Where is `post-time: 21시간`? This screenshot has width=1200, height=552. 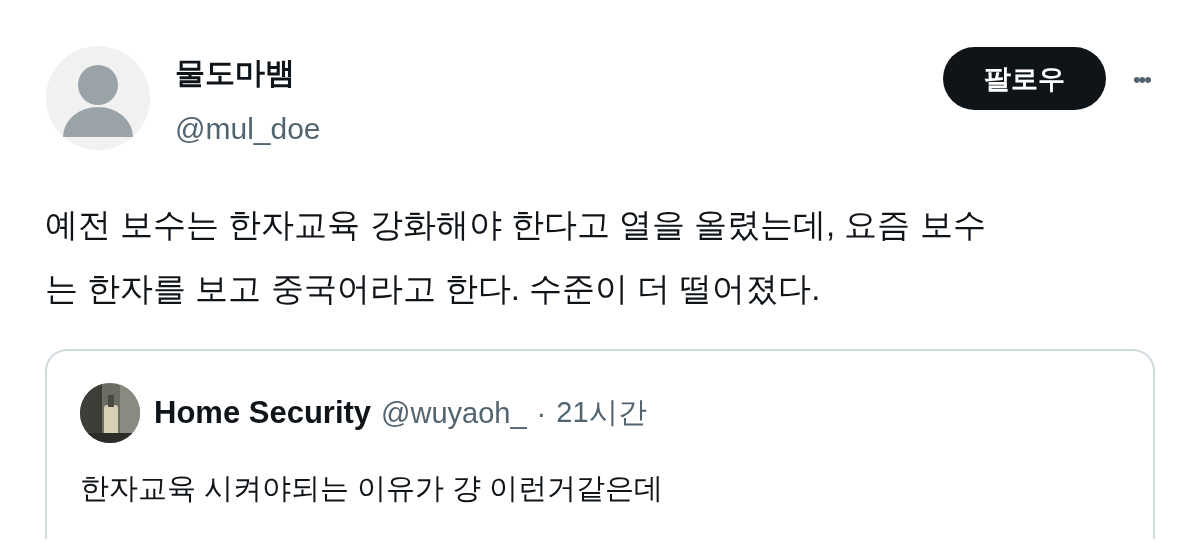 post-time: 21시간 is located at coordinates (601, 413).